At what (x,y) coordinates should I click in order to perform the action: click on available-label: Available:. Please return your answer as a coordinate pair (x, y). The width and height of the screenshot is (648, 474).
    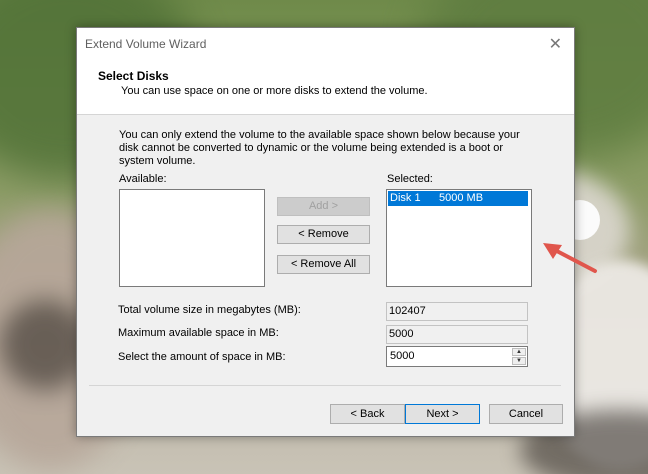
    Looking at the image, I should click on (143, 179).